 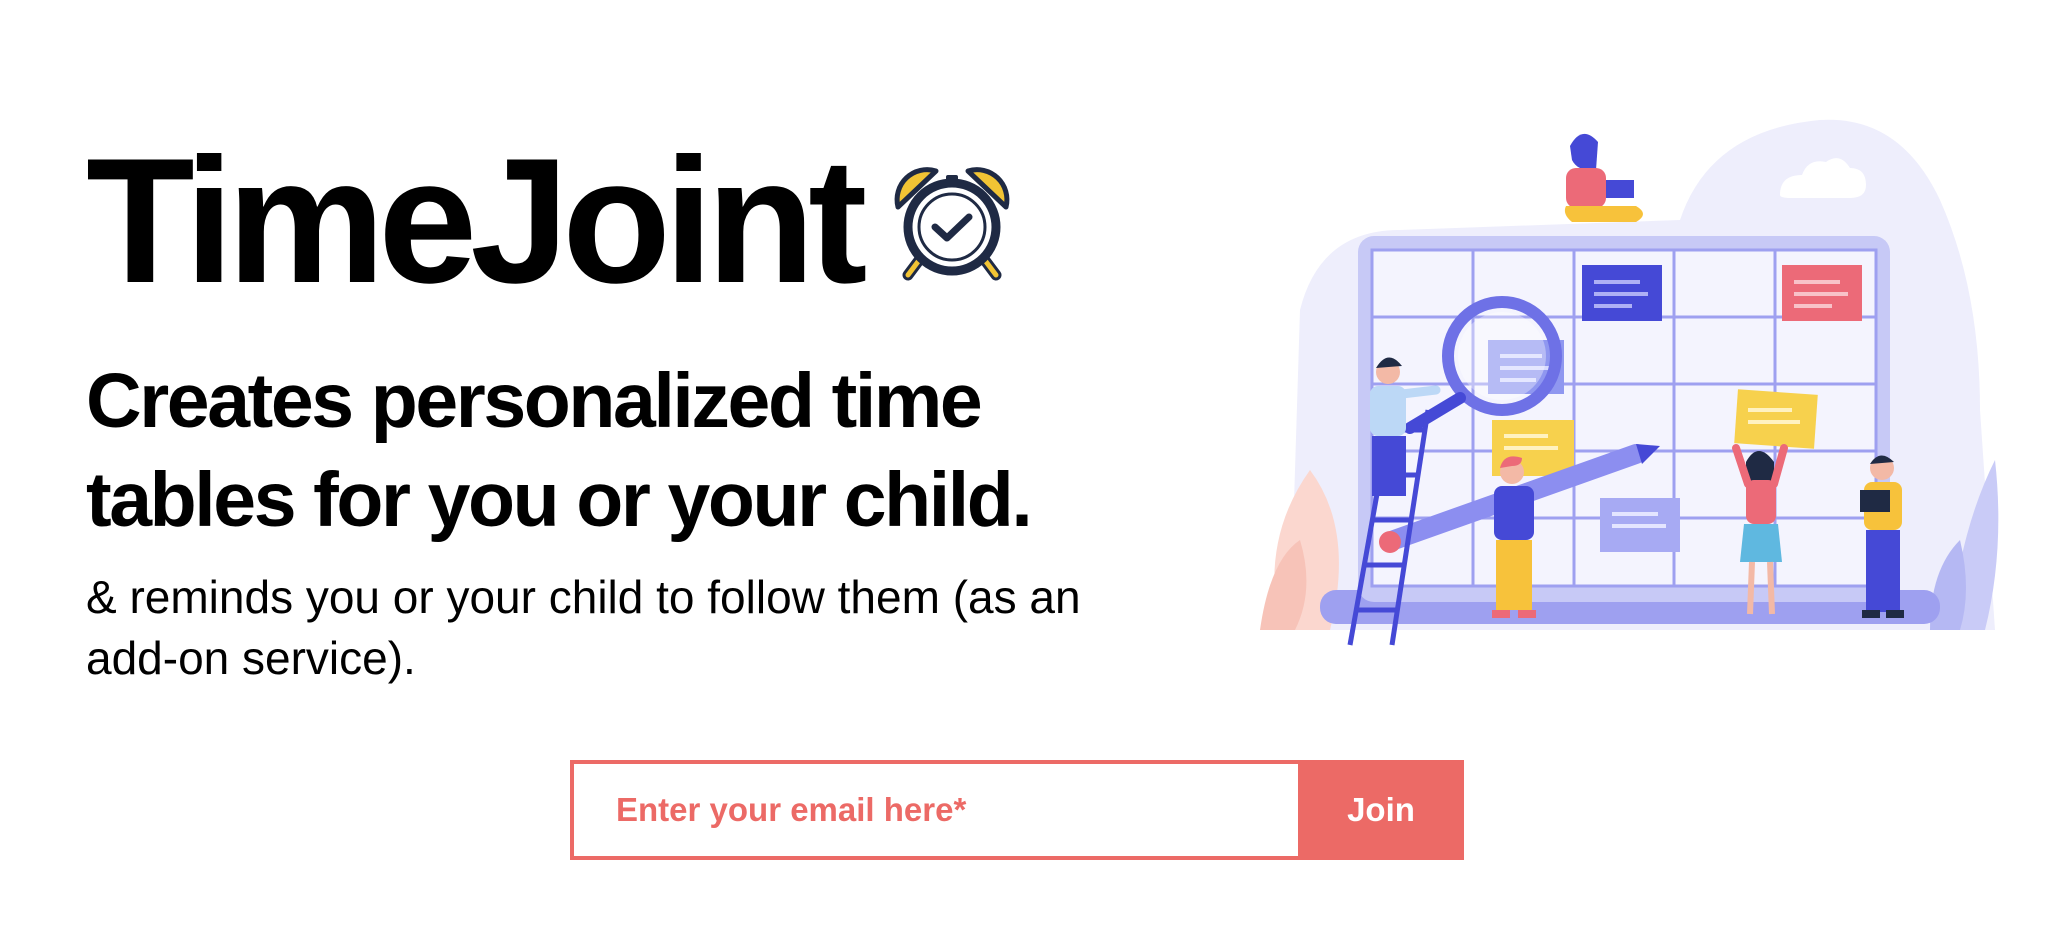 What do you see at coordinates (934, 810) in the screenshot?
I see `email-input` at bounding box center [934, 810].